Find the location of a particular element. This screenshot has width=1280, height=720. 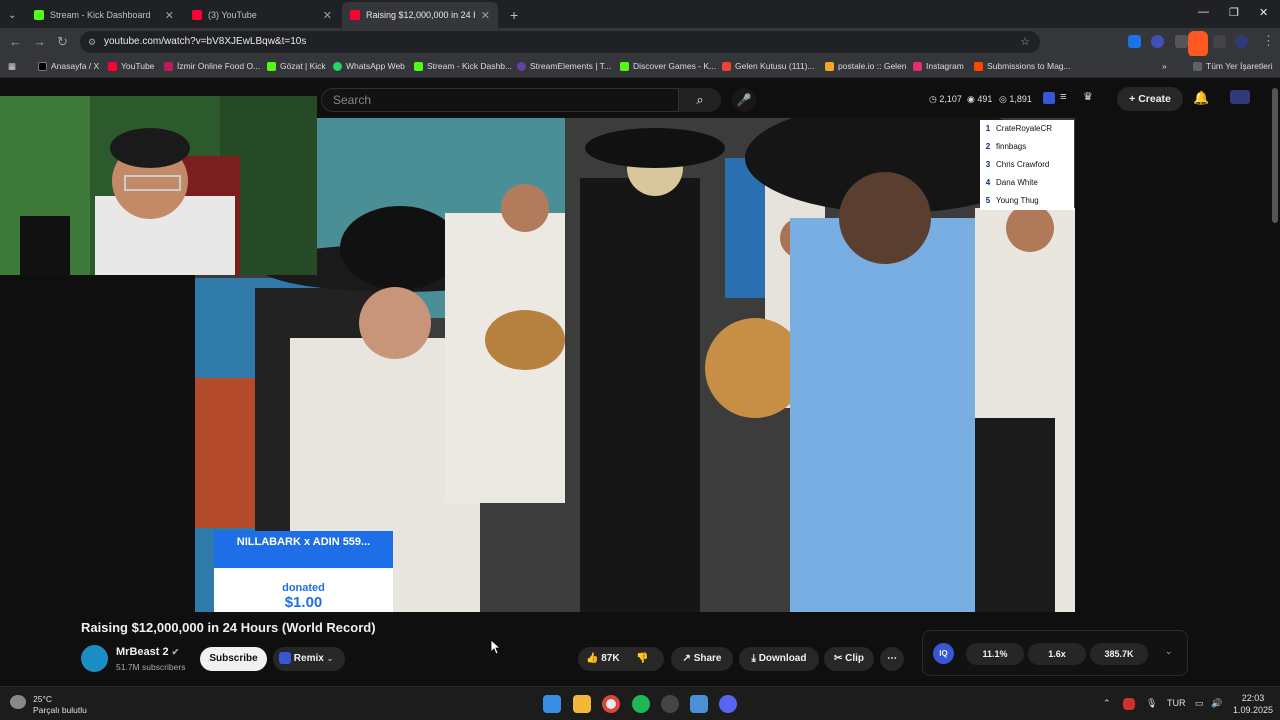

chrome-icon is located at coordinates (611, 704).